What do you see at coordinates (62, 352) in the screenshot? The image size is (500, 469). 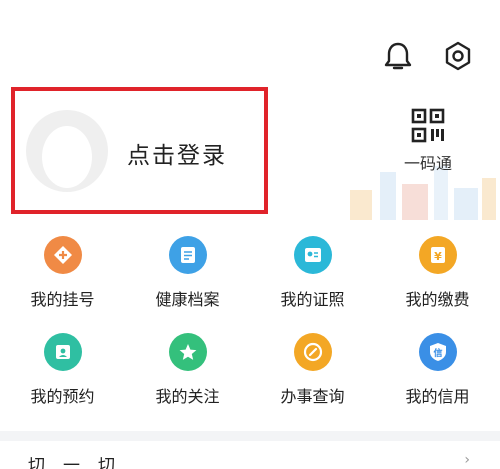 I see `appointment-icon` at bounding box center [62, 352].